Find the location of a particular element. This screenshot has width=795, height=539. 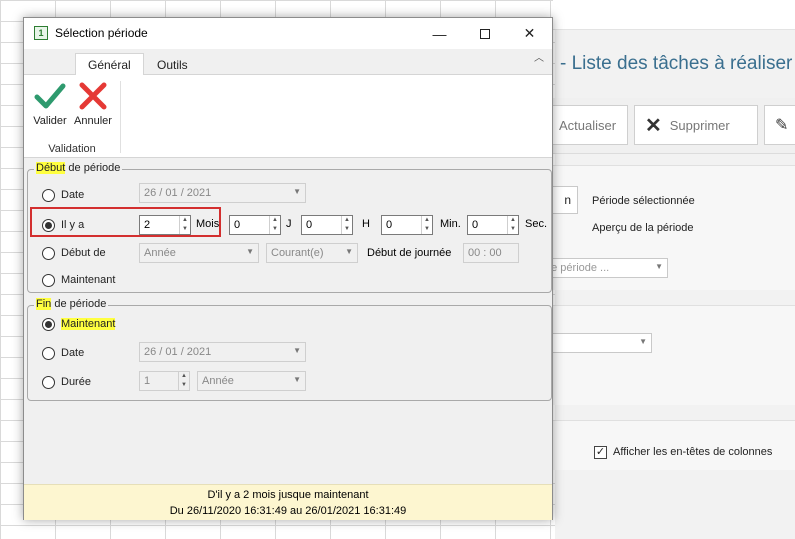

start-now-radio is located at coordinates (48, 280).